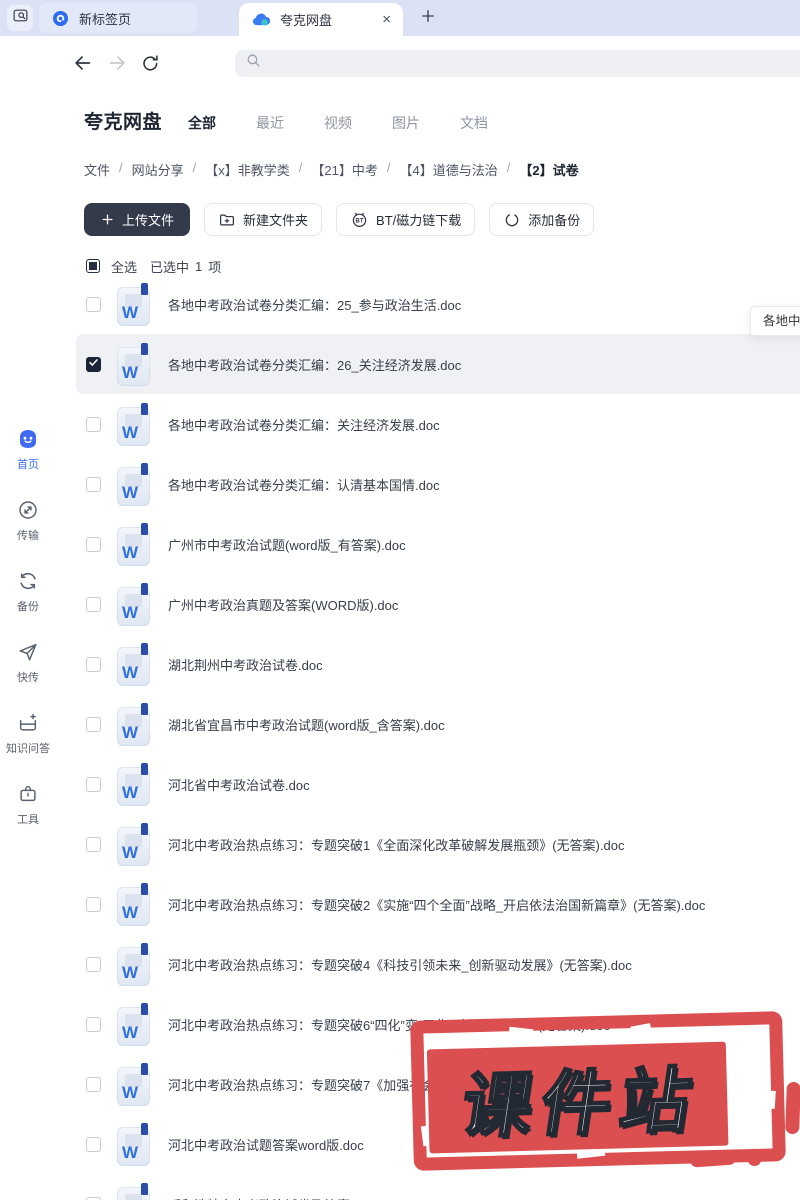 This screenshot has height=1200, width=800. What do you see at coordinates (283, 604) in the screenshot?
I see `file-name: 广州中考政治真题及答案(WORD版).doc` at bounding box center [283, 604].